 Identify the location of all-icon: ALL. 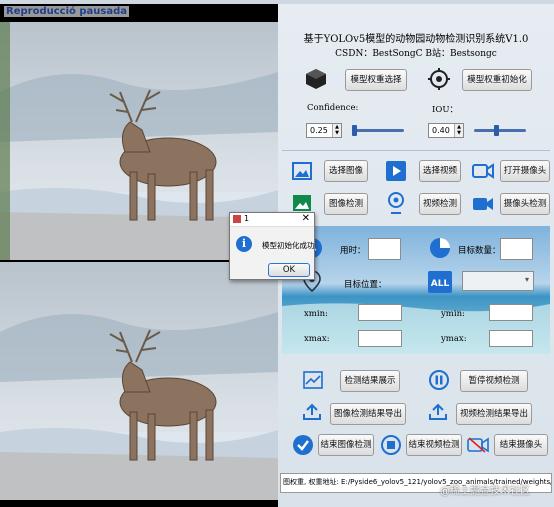
(440, 282).